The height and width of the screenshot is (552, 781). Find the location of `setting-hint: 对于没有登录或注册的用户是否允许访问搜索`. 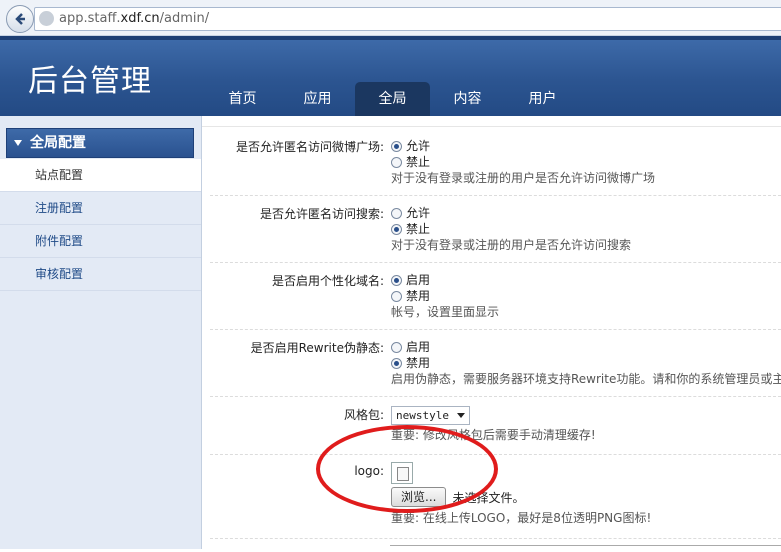

setting-hint: 对于没有登录或注册的用户是否允许访问搜索 is located at coordinates (511, 245).